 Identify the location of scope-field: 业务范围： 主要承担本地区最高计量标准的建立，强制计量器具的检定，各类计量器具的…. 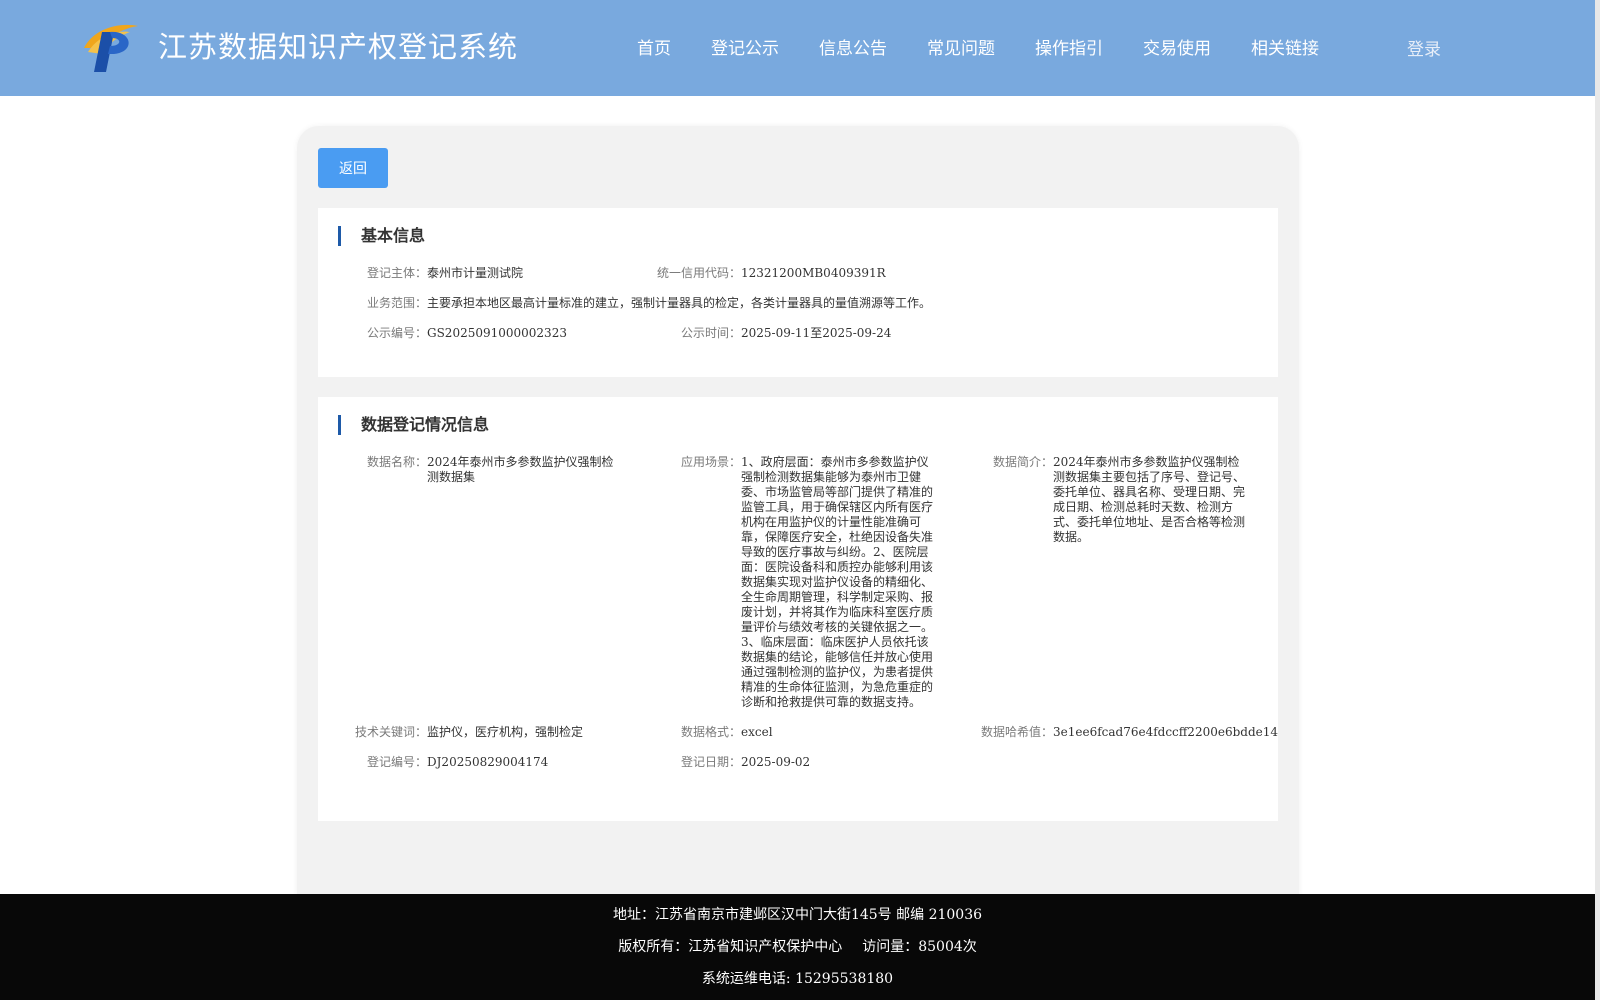
(798, 303).